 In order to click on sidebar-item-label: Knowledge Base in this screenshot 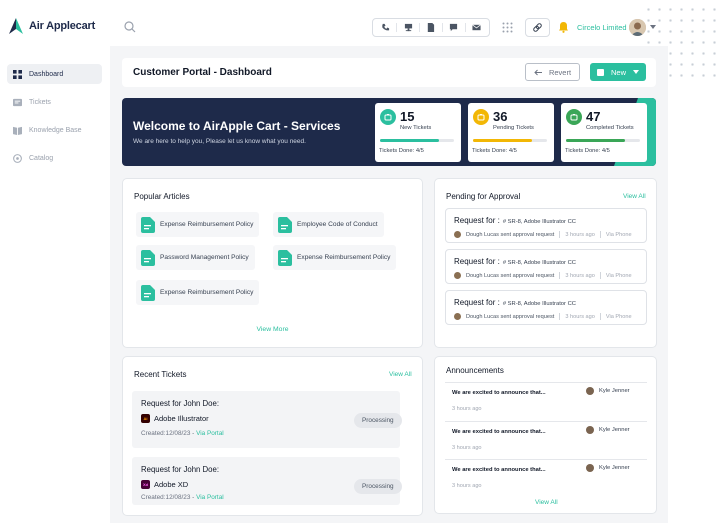, I will do `click(55, 130)`.